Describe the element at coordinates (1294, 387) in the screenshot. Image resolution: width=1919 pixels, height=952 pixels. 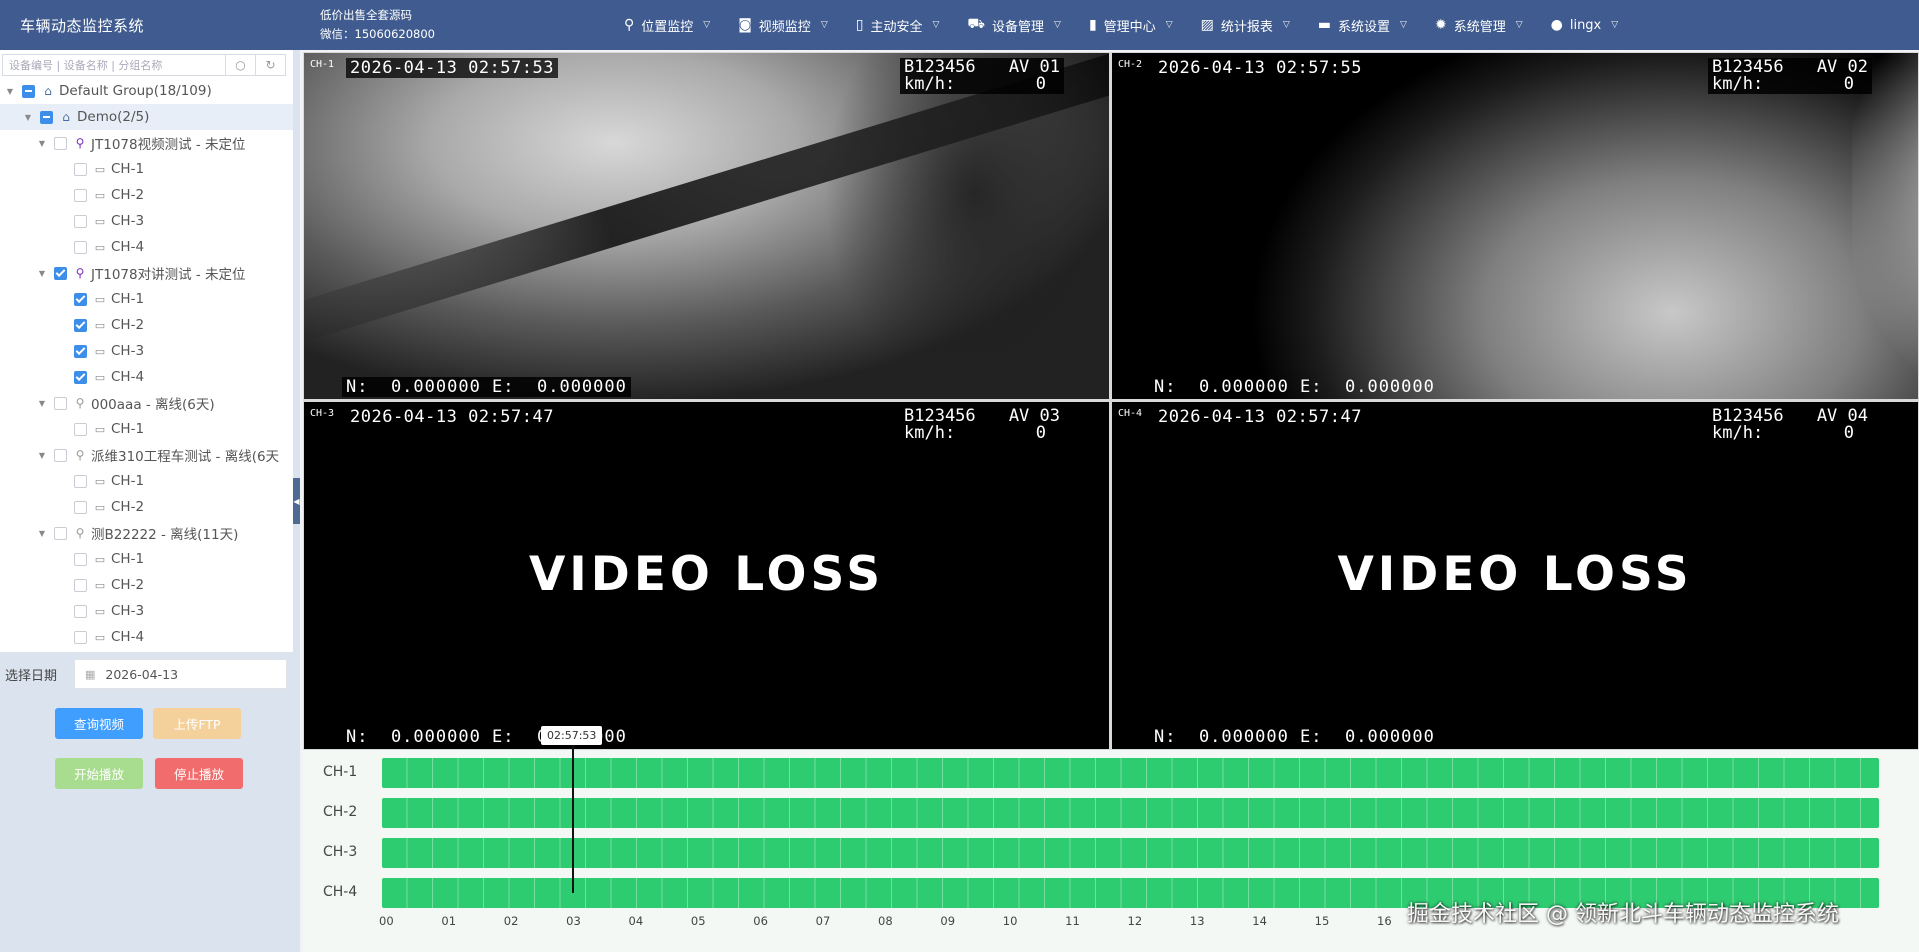
I see `gps-overlay: N: 0.000000 E: 0.000000` at that location.